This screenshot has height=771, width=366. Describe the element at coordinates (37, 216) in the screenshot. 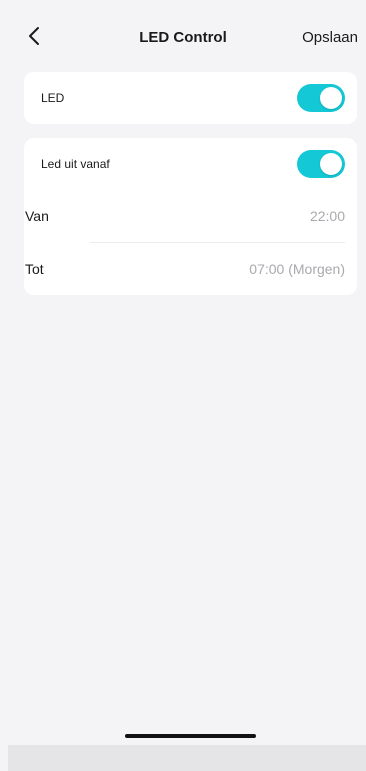

I see `from-label: Van` at that location.